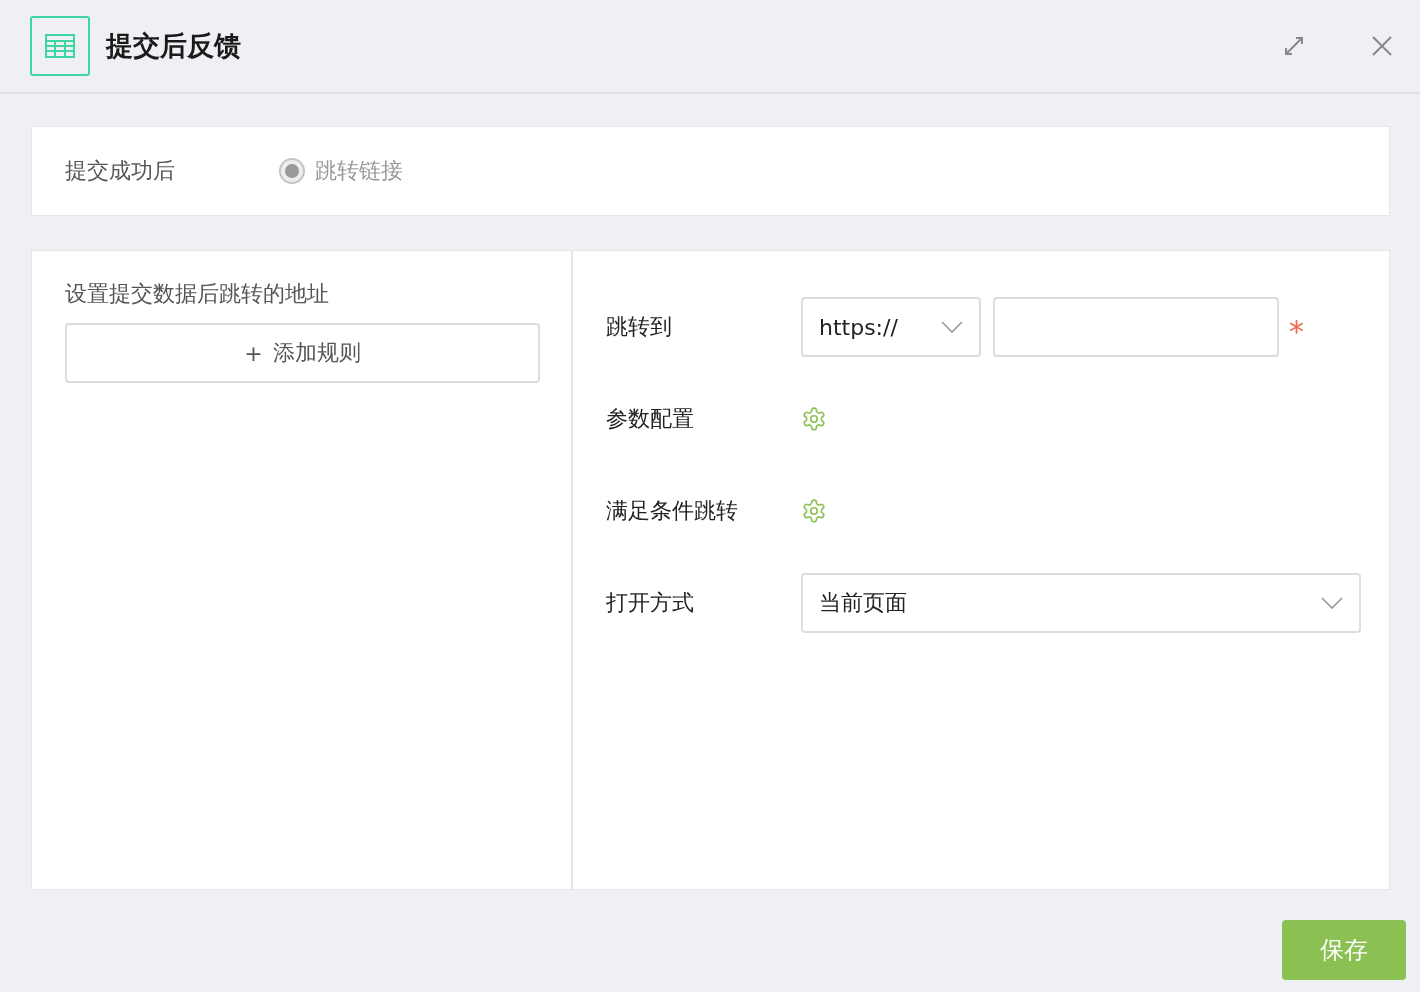 Image resolution: width=1420 pixels, height=992 pixels. What do you see at coordinates (120, 171) in the screenshot?
I see `field-label: 提交成功后` at bounding box center [120, 171].